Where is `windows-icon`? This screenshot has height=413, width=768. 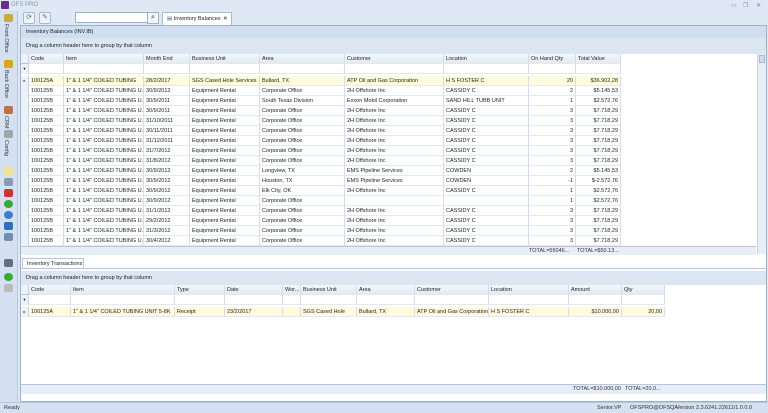
windows-icon is located at coordinates (8, 226).